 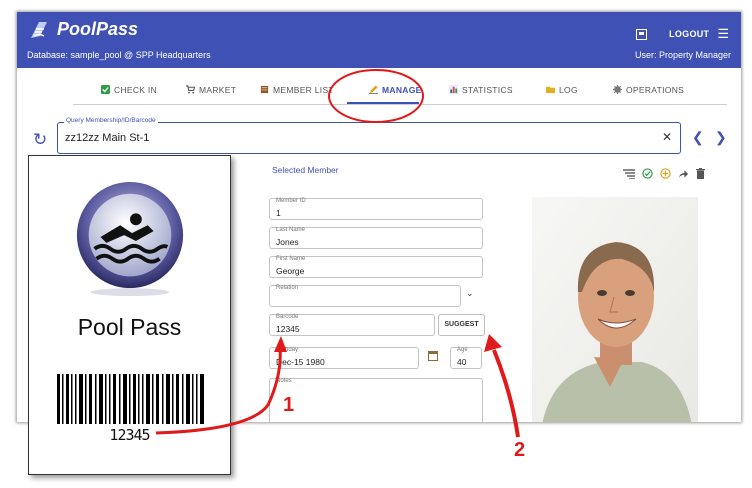 I want to click on manage-tab-highlight-circle, so click(x=376, y=96).